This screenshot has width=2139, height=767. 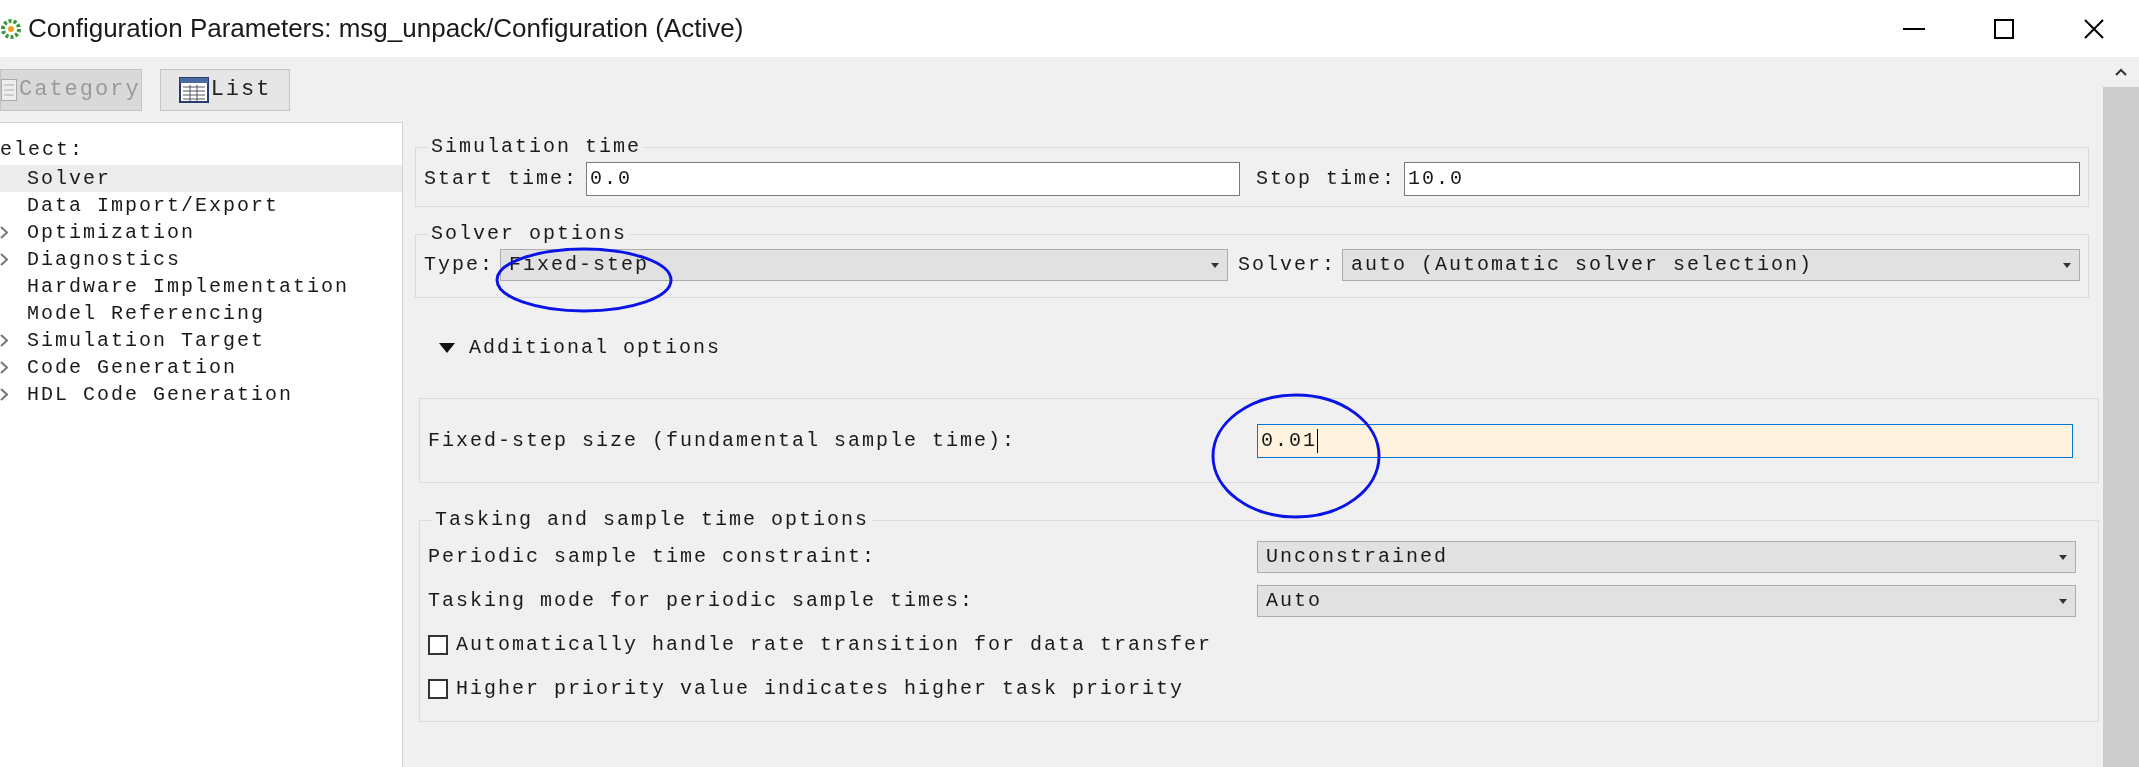 What do you see at coordinates (568, 348) in the screenshot?
I see `additional-options-toggle: Additional options` at bounding box center [568, 348].